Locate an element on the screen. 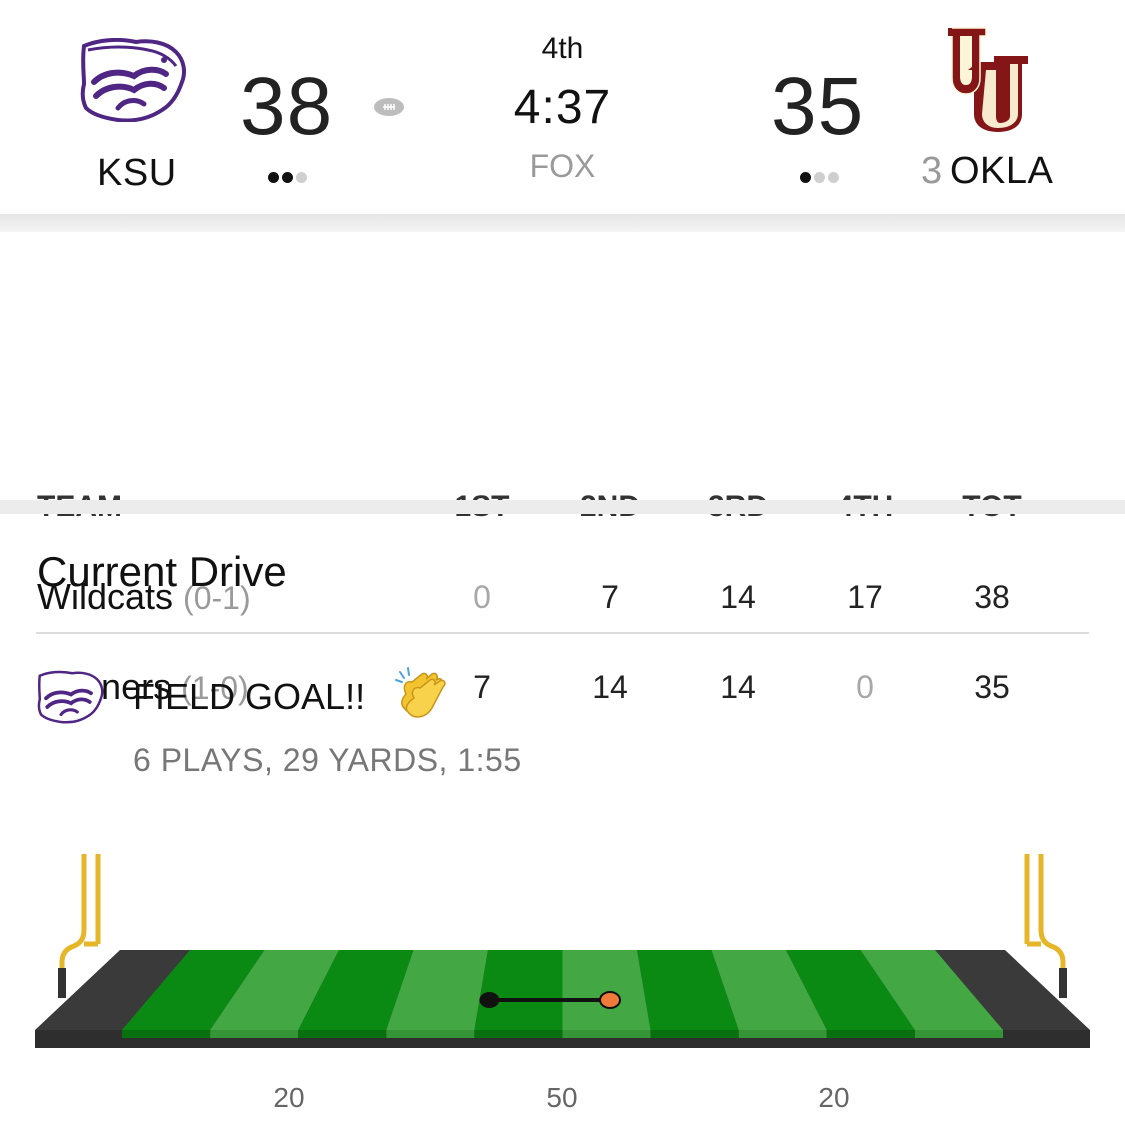 The height and width of the screenshot is (1132, 1125). quarter-score: 7 is located at coordinates (610, 597).